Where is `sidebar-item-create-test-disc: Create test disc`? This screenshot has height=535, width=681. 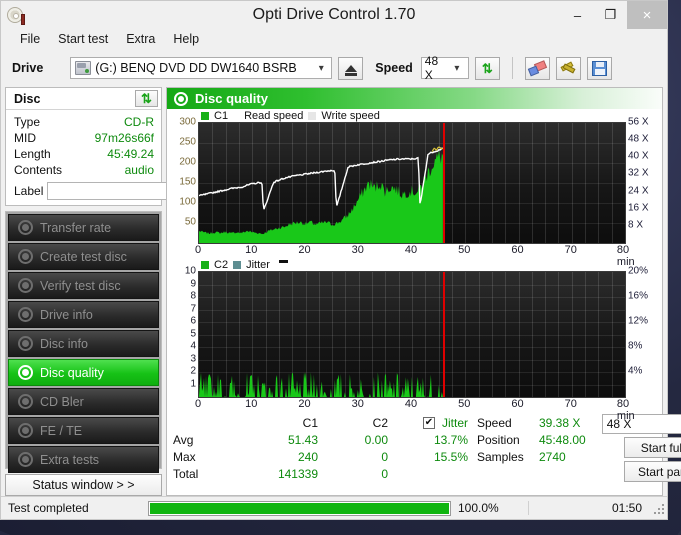 sidebar-item-create-test-disc: Create test disc is located at coordinates (83, 256).